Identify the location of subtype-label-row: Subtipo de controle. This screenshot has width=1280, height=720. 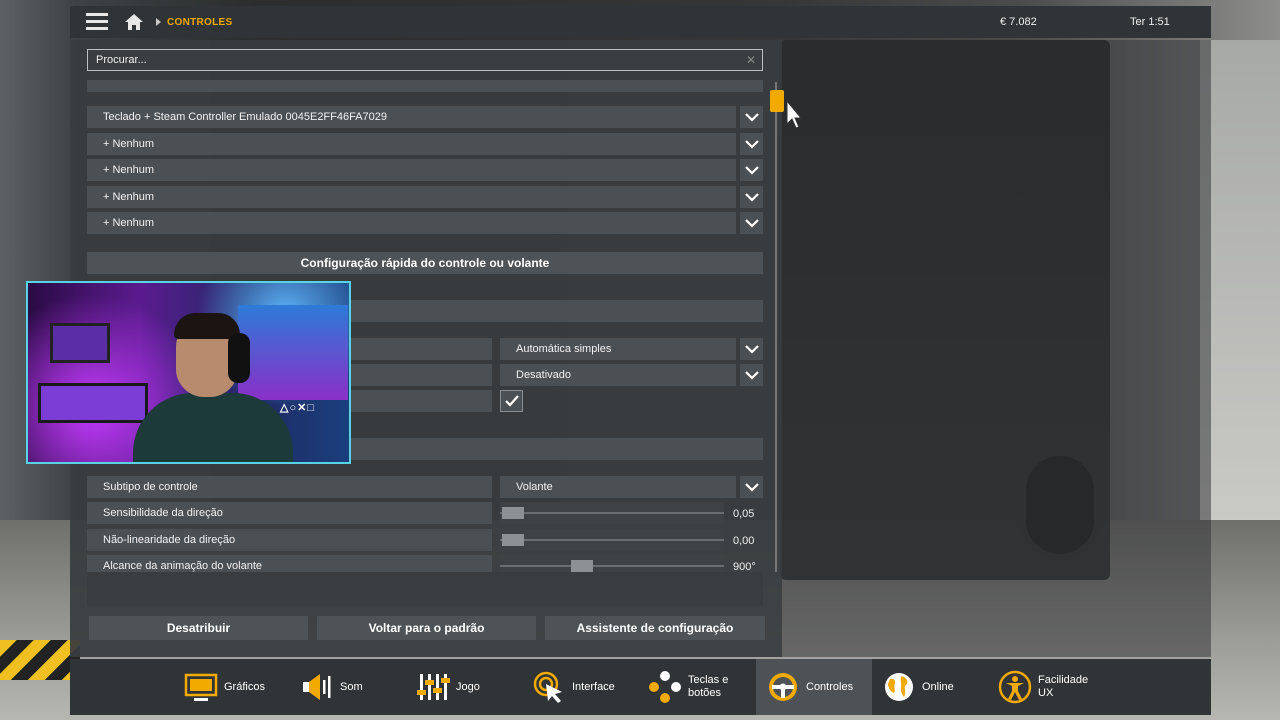
(289, 487).